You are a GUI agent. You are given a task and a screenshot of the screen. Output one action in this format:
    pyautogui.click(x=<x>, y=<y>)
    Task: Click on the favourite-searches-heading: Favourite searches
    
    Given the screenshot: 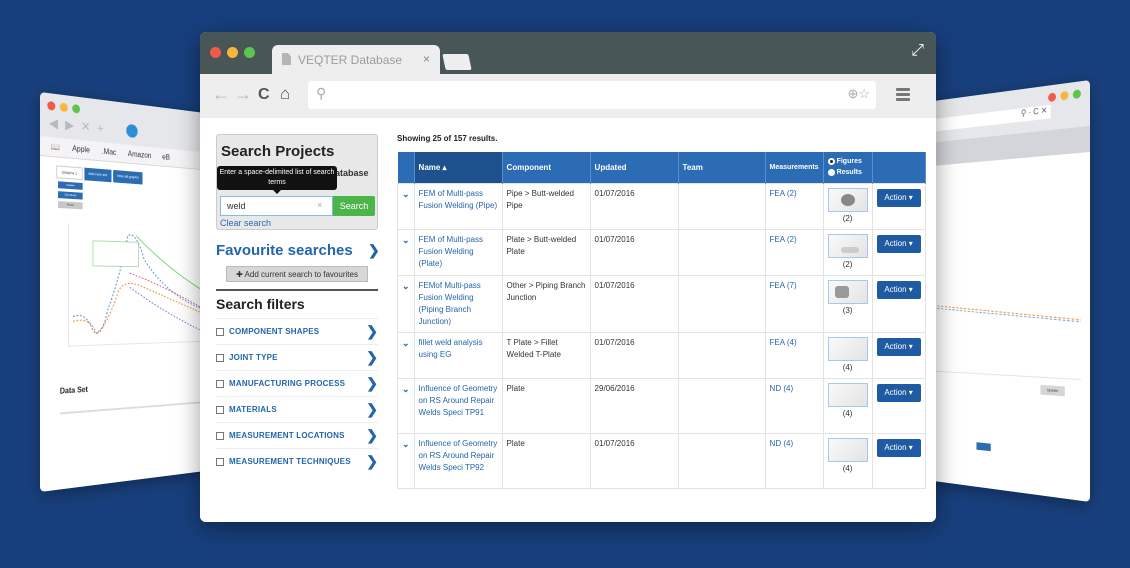 What is the action you would take?
    pyautogui.click(x=284, y=250)
    